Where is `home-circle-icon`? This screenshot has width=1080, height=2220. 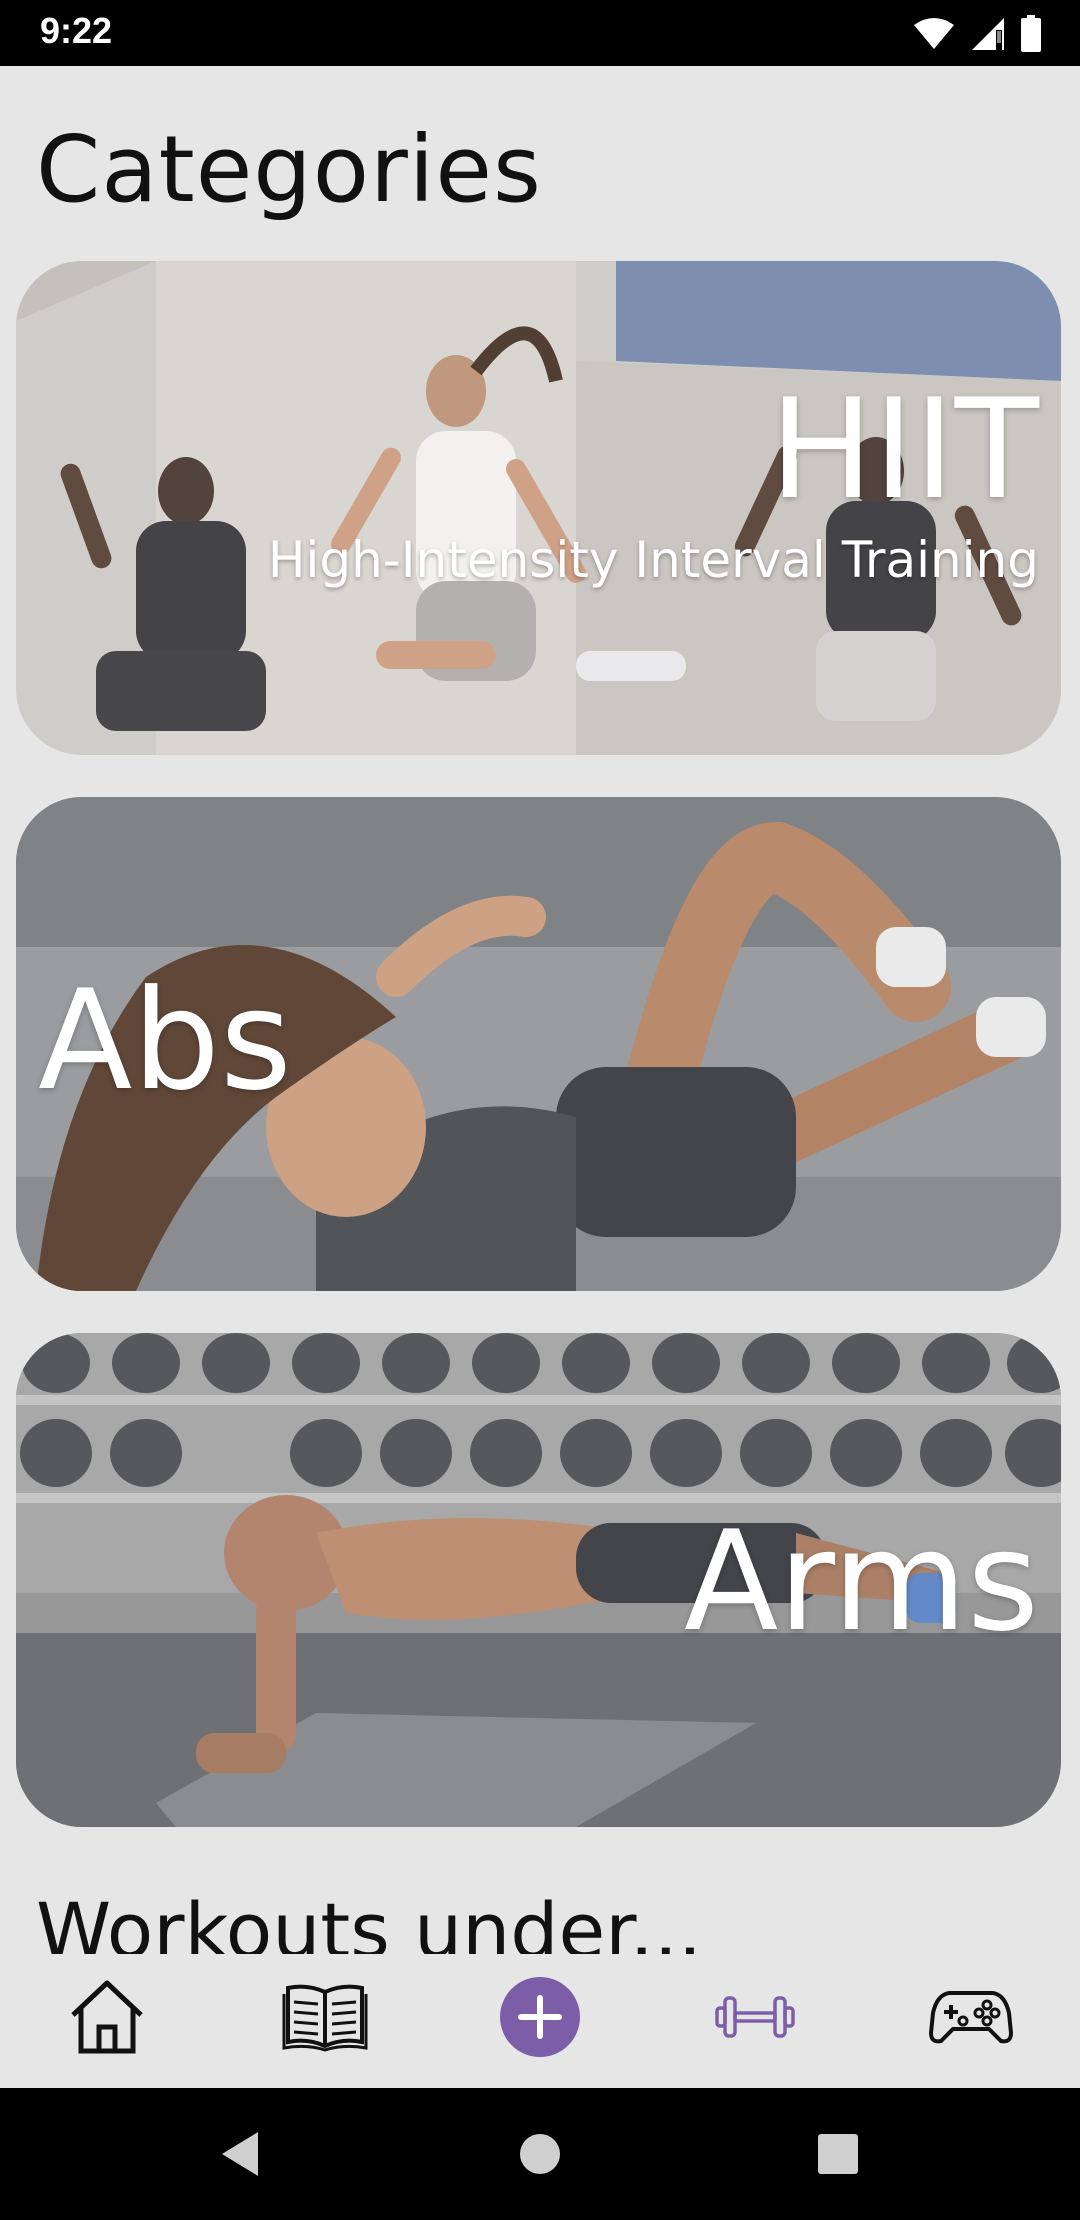
home-circle-icon is located at coordinates (540, 2154).